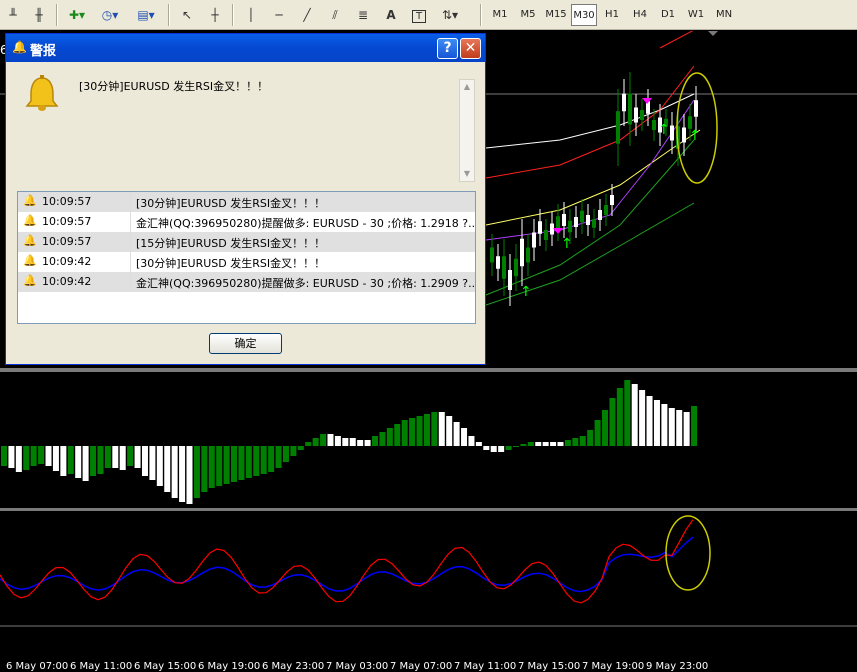 The height and width of the screenshot is (672, 857). I want to click on alert-row: 🔔 10:09:42 [30分钟]EURUSD 发生RSI金叉！！！, so click(246, 262).